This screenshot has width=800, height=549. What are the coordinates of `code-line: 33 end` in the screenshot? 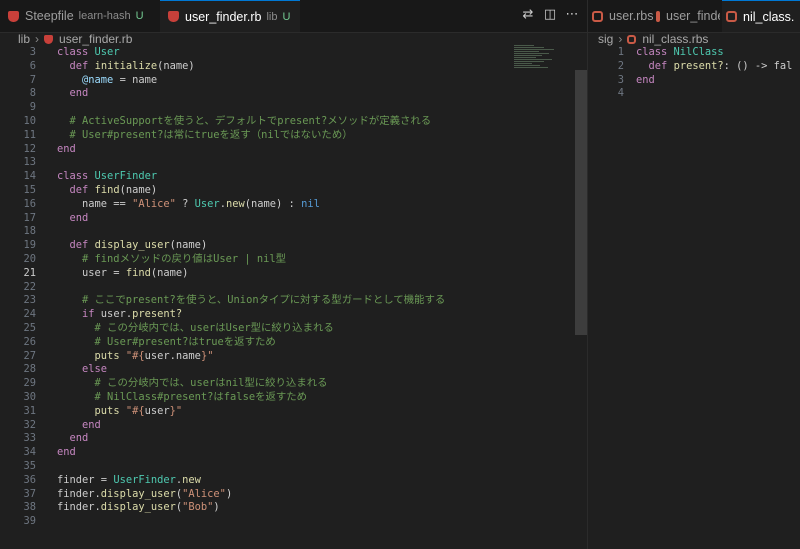 It's located at (287, 438).